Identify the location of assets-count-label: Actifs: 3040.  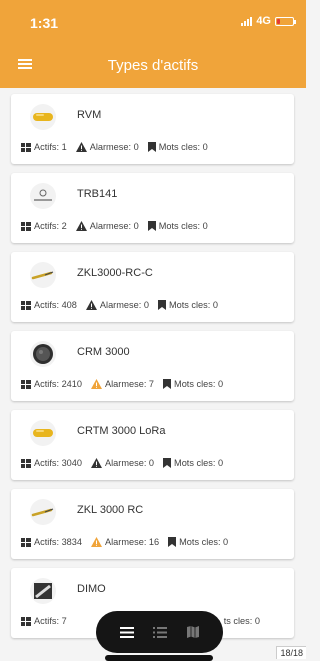
(58, 463).